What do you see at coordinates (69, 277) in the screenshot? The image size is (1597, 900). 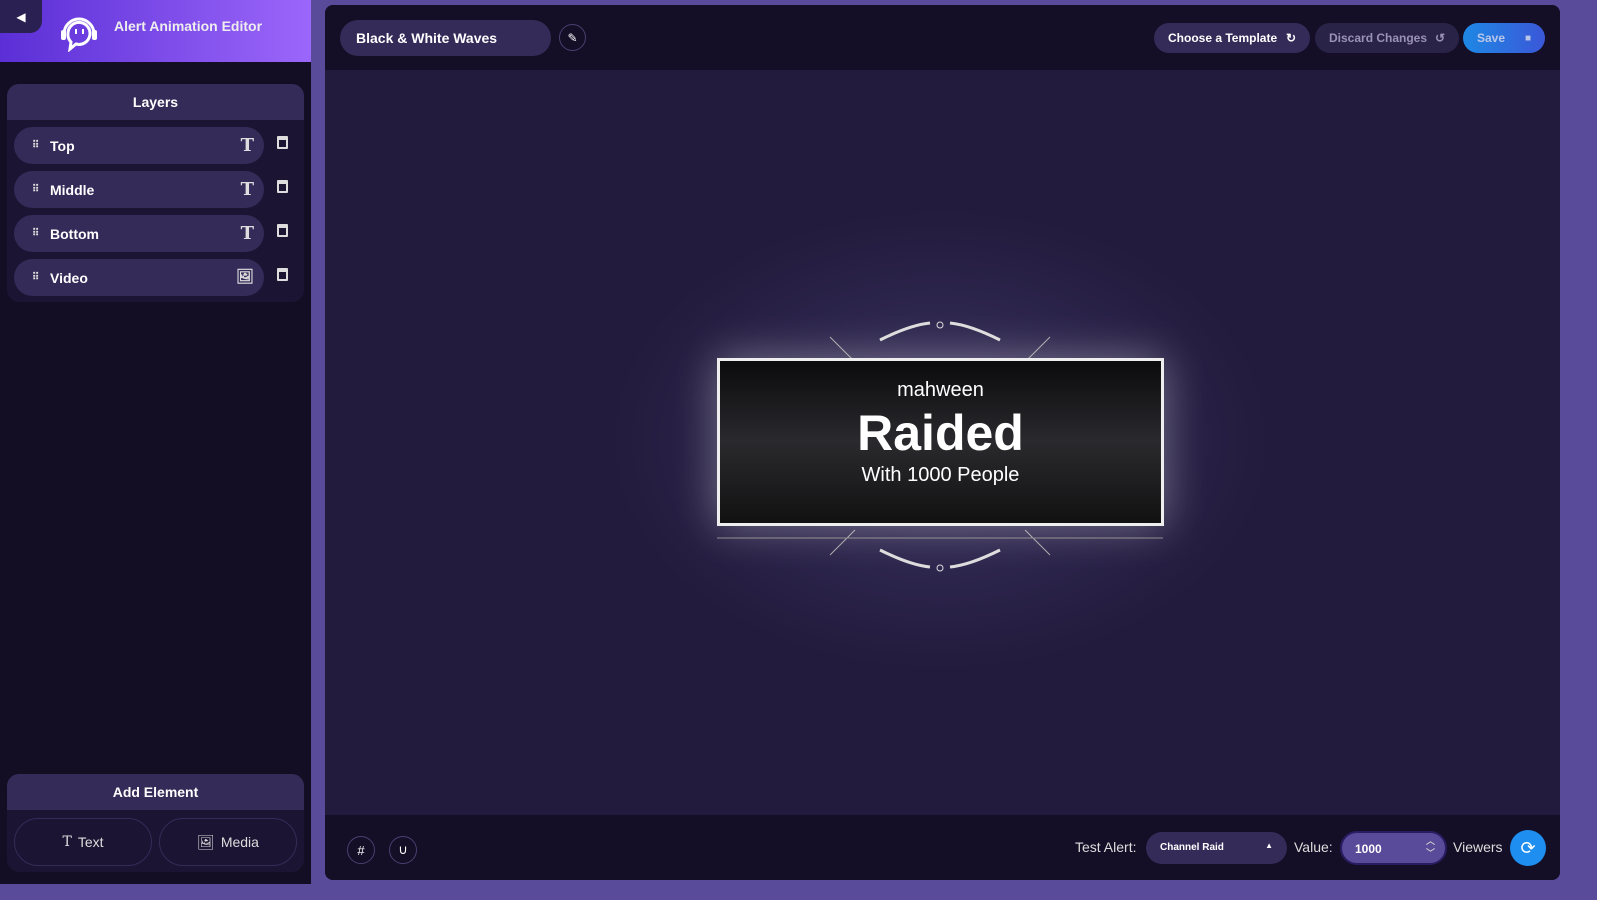 I see `layer-label: Video` at bounding box center [69, 277].